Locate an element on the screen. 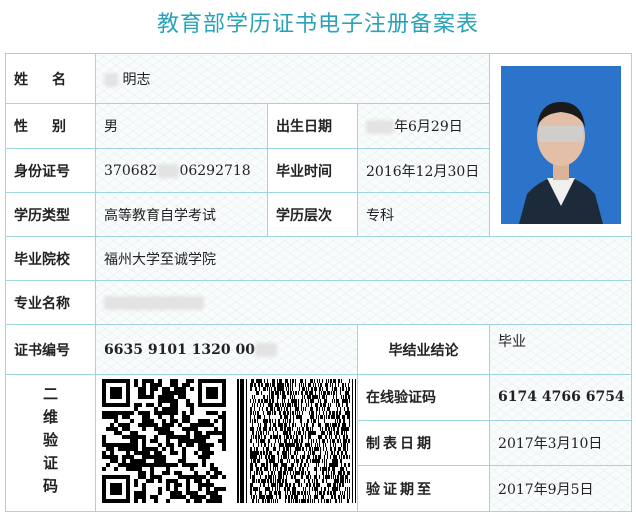 Image resolution: width=636 pixels, height=512 pixels. student-photo is located at coordinates (560, 145).